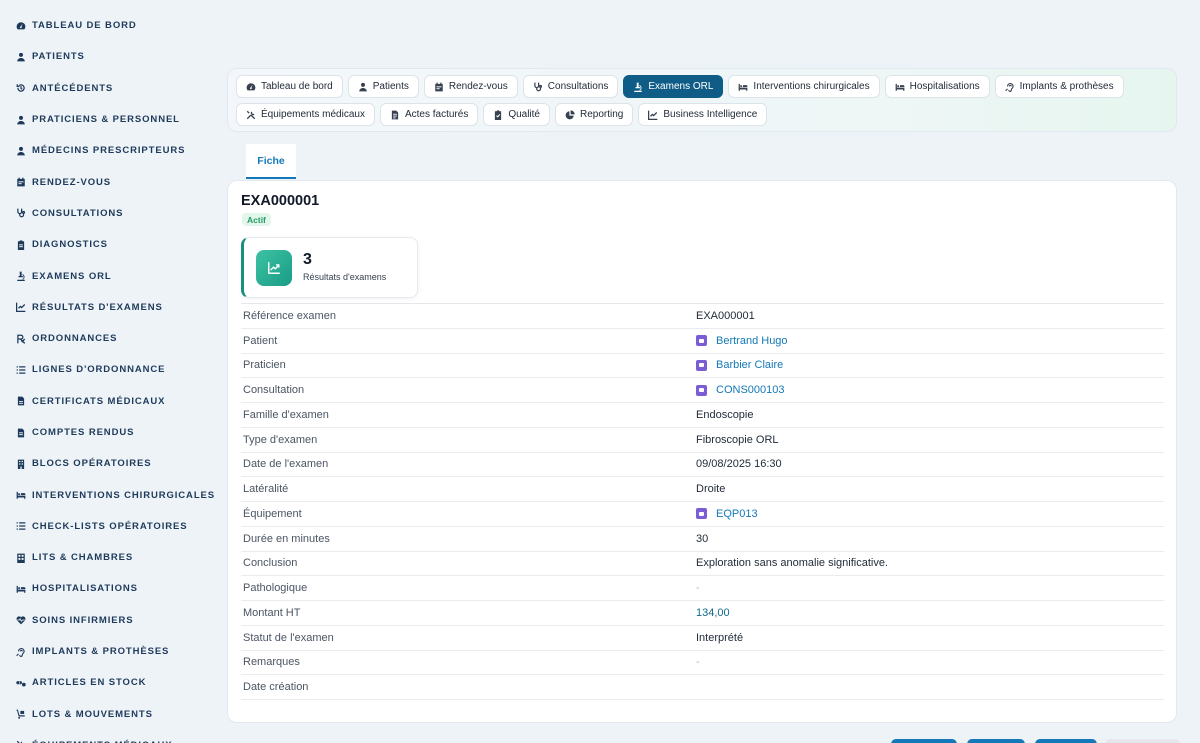  Describe the element at coordinates (286, 464) in the screenshot. I see `detail-label: Date de l'examen` at that location.